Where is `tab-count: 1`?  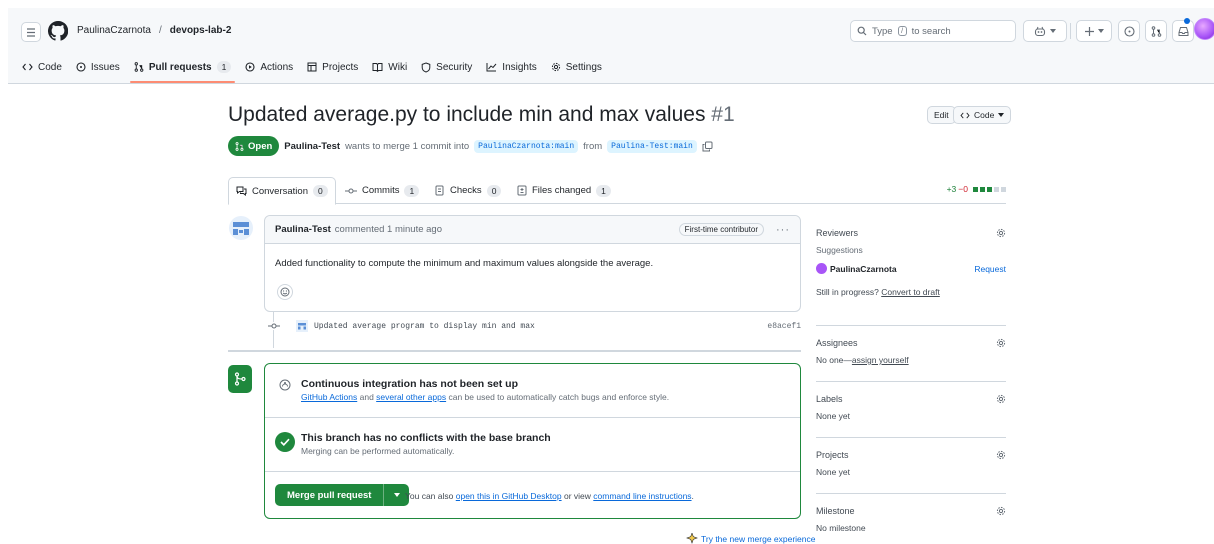 tab-count: 1 is located at coordinates (224, 67).